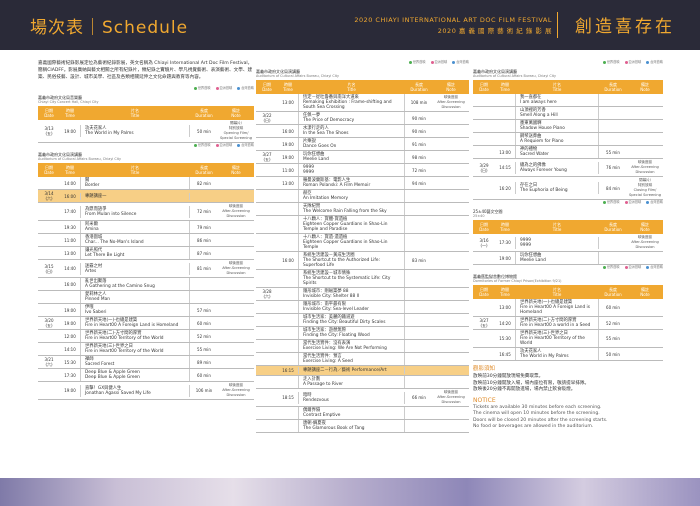 The height and width of the screenshot is (506, 700). I want to click on title-cell: 專題講座一, so click(135, 196).